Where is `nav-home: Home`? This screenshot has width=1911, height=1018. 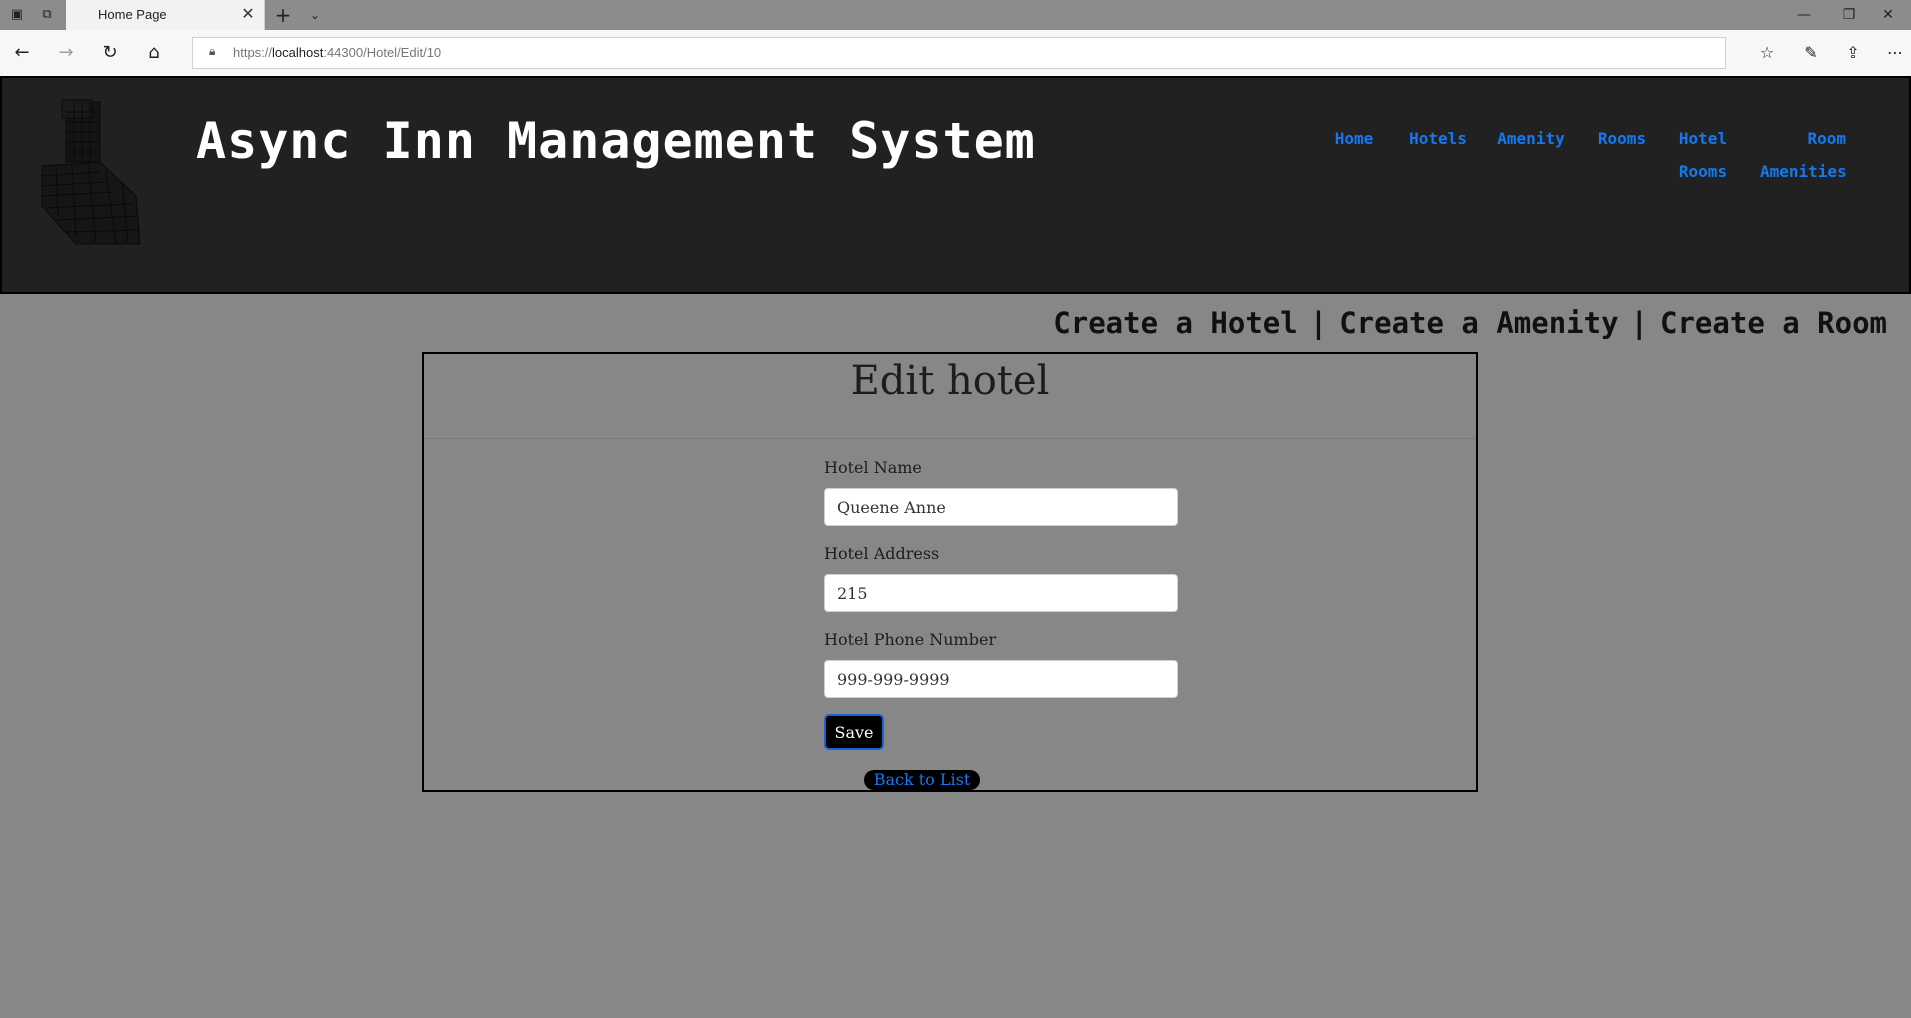
nav-home: Home is located at coordinates (1354, 138).